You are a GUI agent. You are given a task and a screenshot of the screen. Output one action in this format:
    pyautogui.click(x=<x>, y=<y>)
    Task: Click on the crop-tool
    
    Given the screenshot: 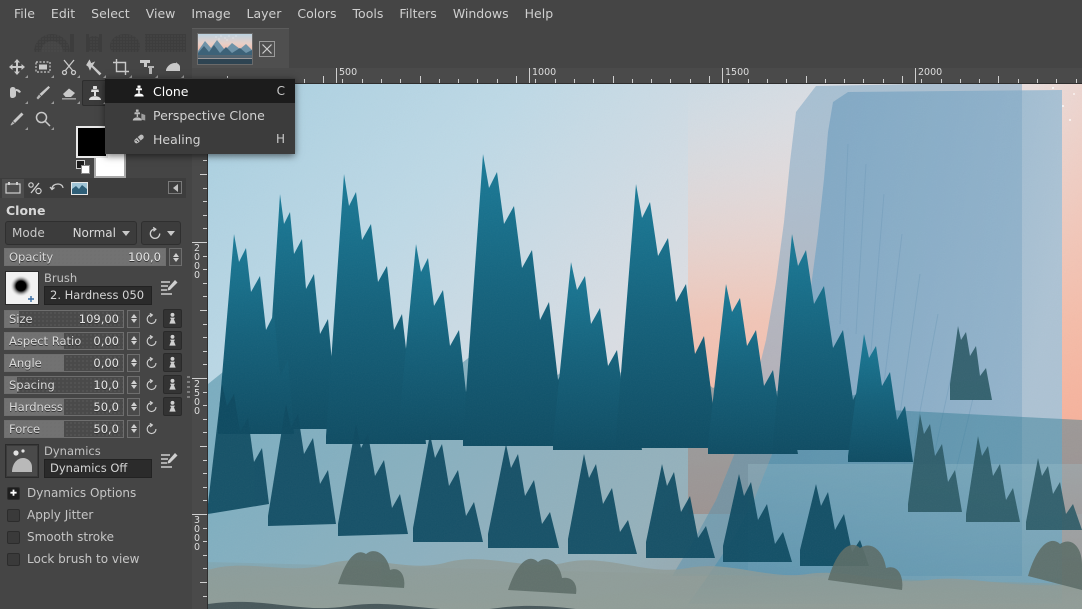 What is the action you would take?
    pyautogui.click(x=121, y=67)
    